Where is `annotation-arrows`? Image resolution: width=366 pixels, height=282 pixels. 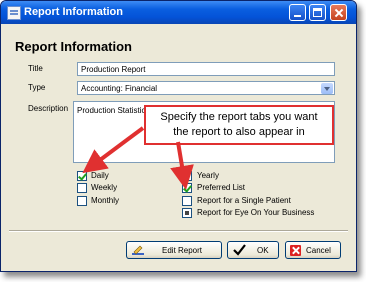 annotation-arrows is located at coordinates (138, 158).